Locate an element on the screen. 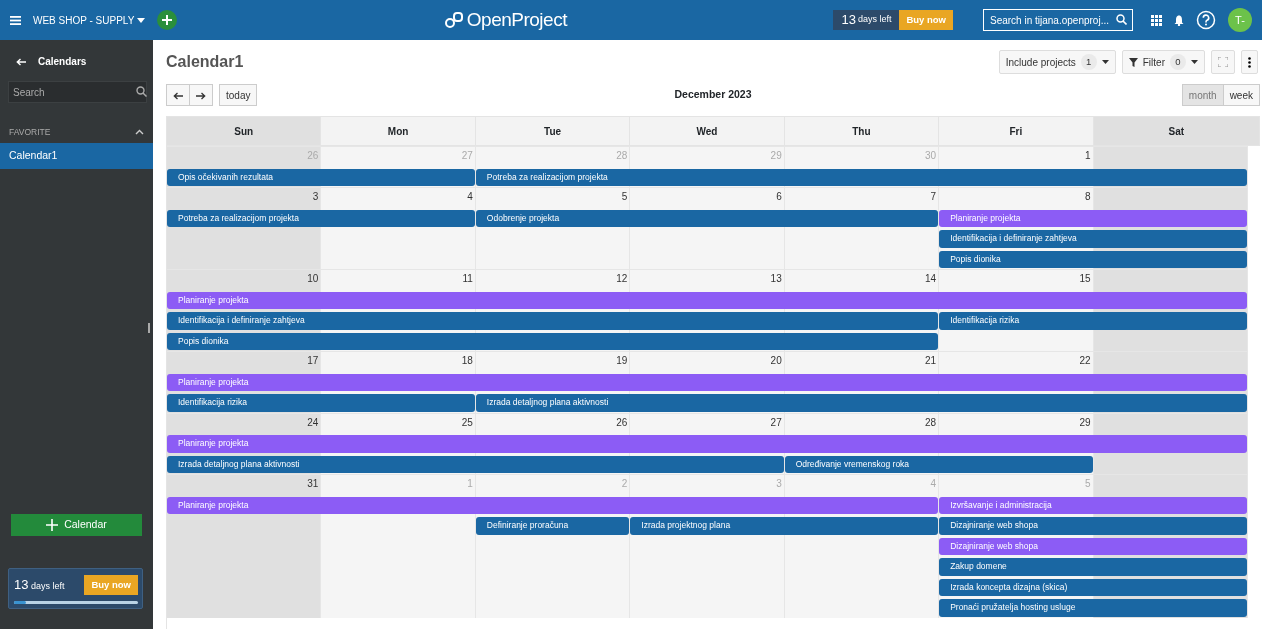  day-number: 14 is located at coordinates (931, 279).